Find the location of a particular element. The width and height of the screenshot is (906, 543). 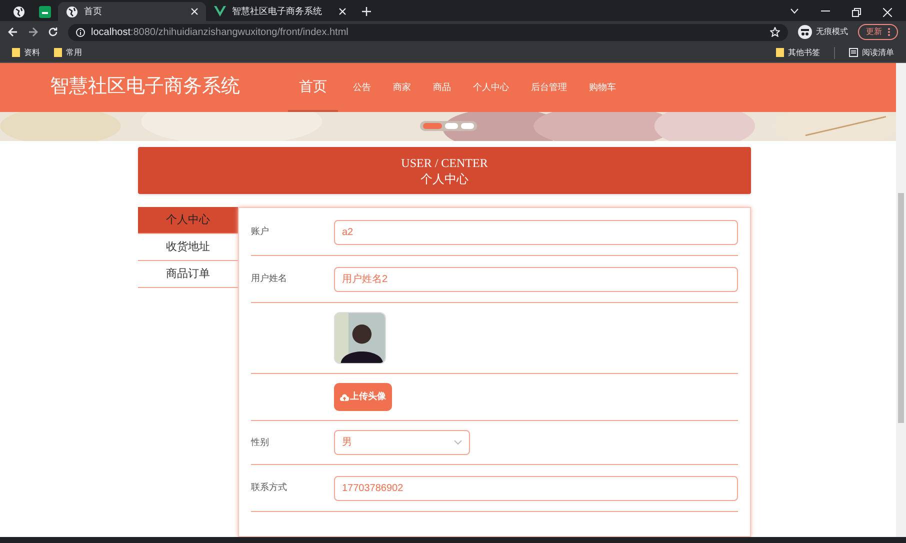

bookmark-link: 资料 is located at coordinates (32, 52).